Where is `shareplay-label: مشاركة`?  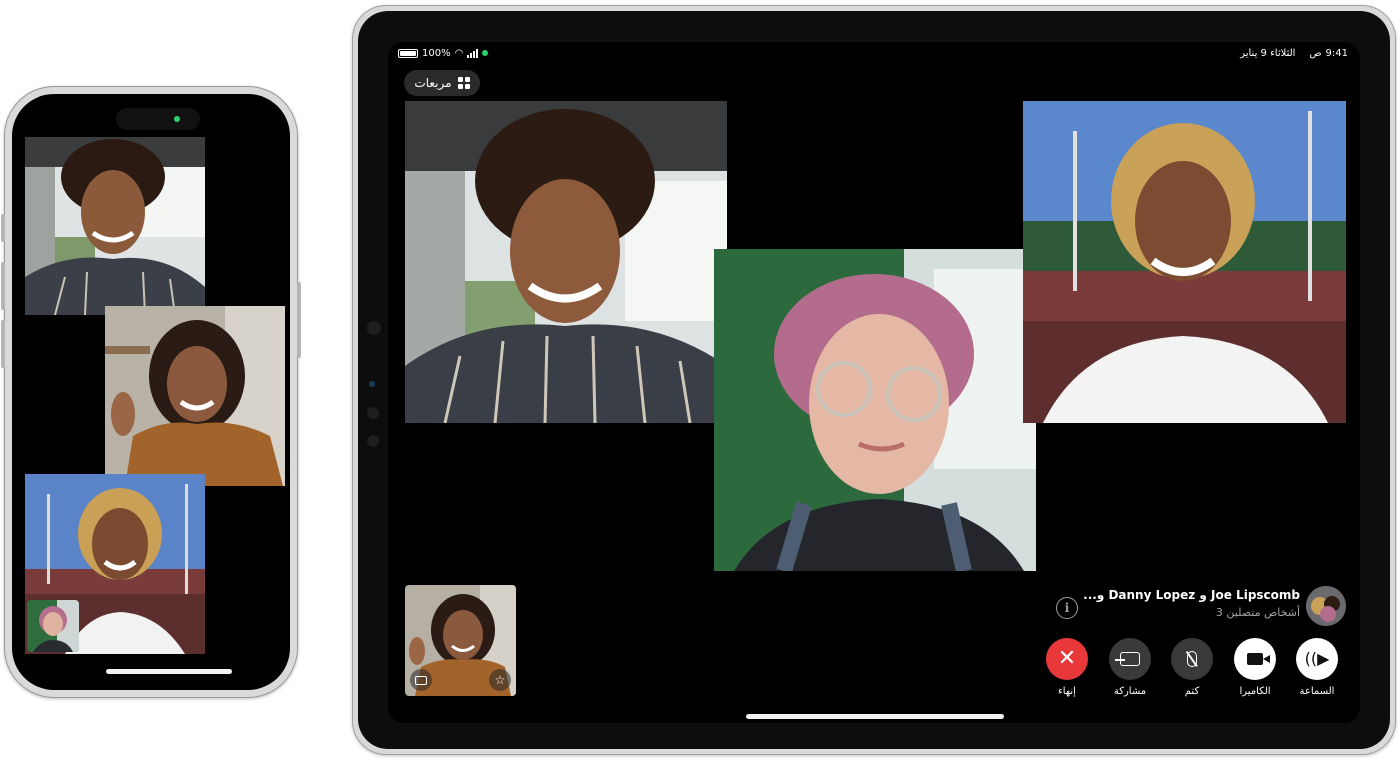 shareplay-label: مشاركة is located at coordinates (1130, 691).